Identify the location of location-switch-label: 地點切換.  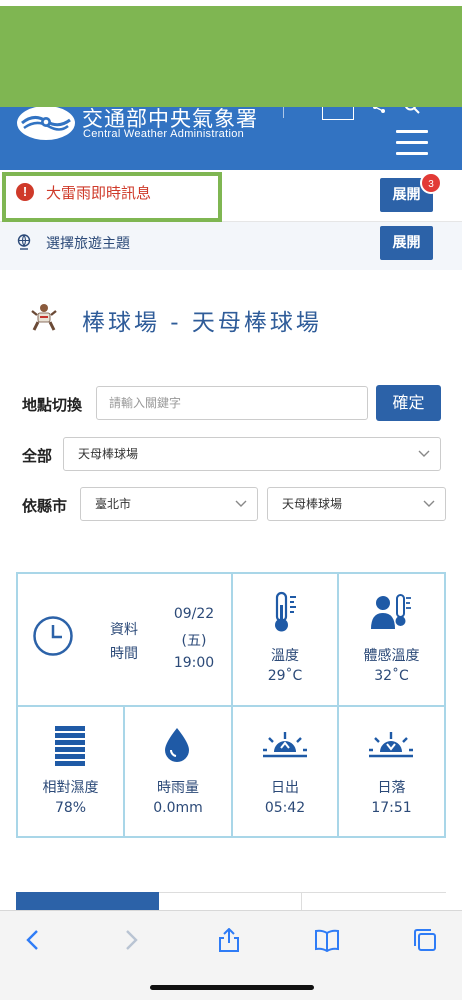
(52, 405).